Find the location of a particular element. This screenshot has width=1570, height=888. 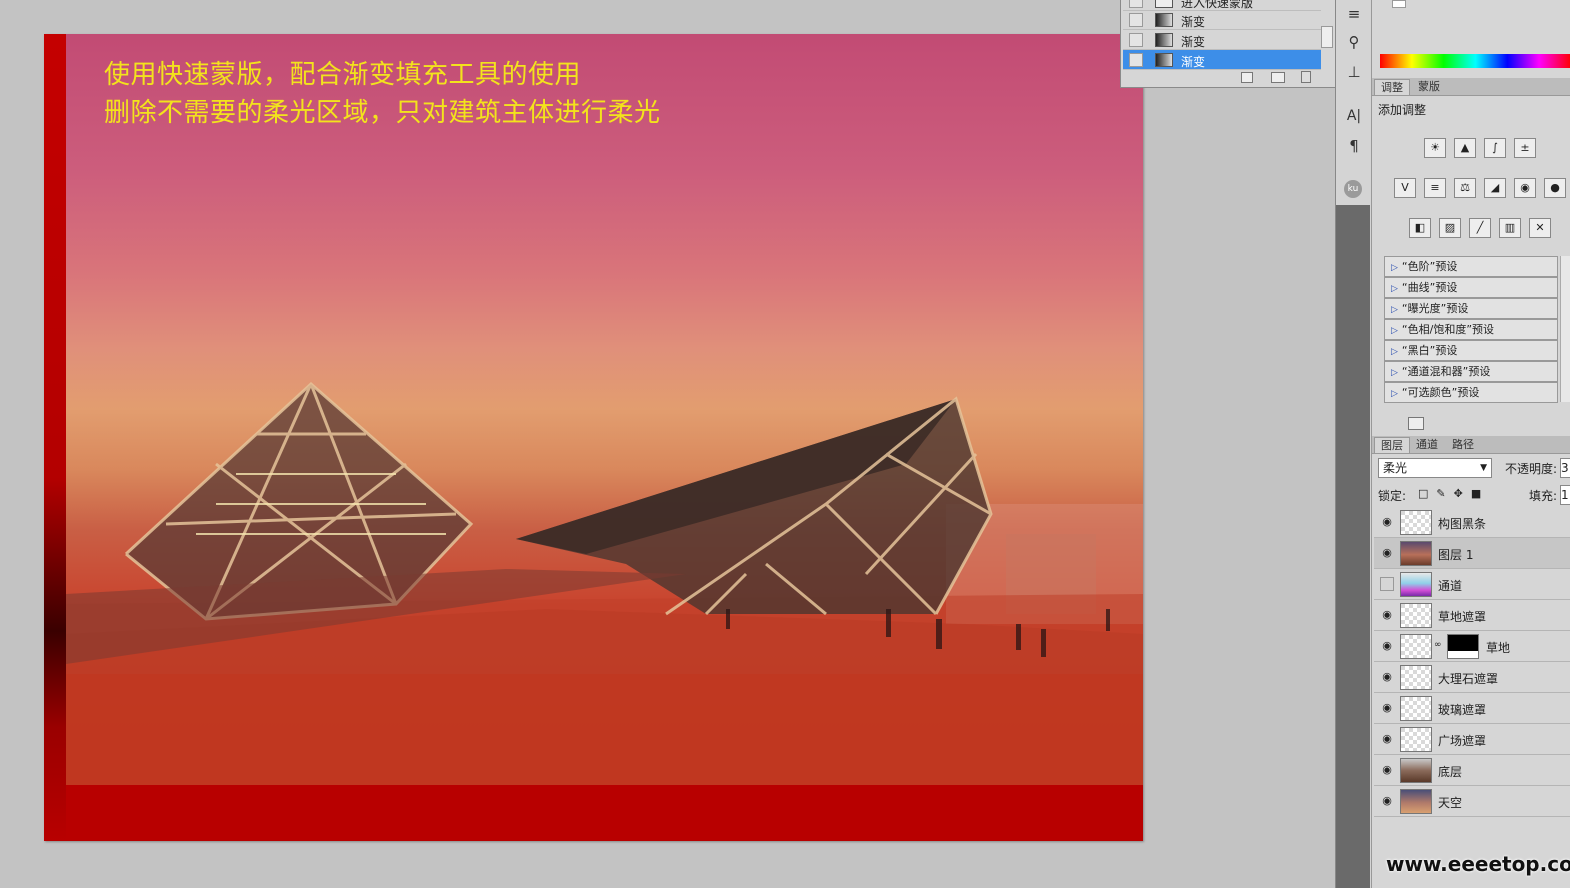

preset-channel-mixer: ▷ “通道混和器”预设 is located at coordinates (1471, 371).